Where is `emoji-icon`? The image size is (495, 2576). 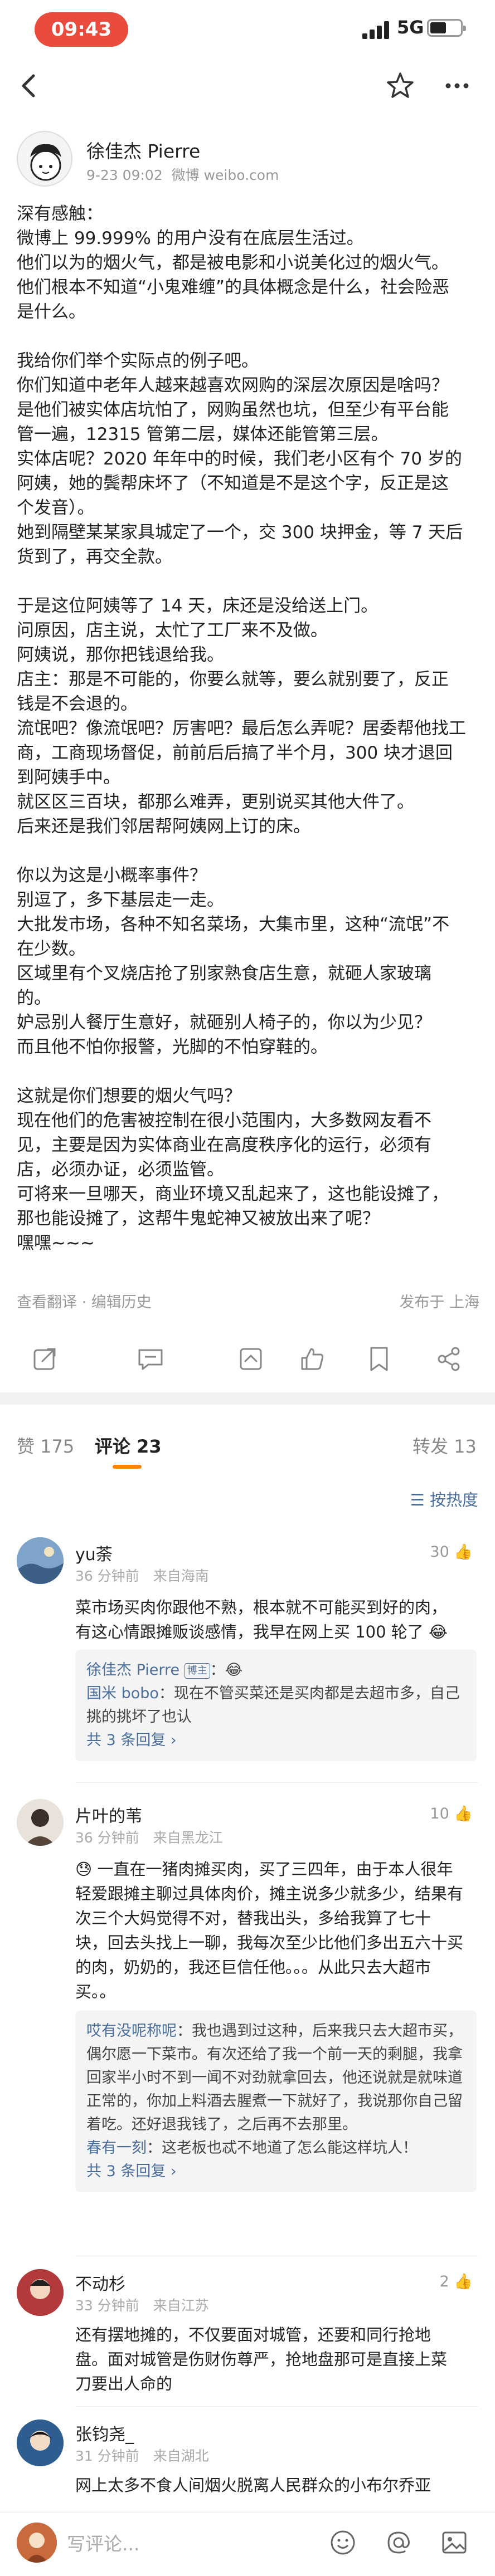
emoji-icon is located at coordinates (343, 2542).